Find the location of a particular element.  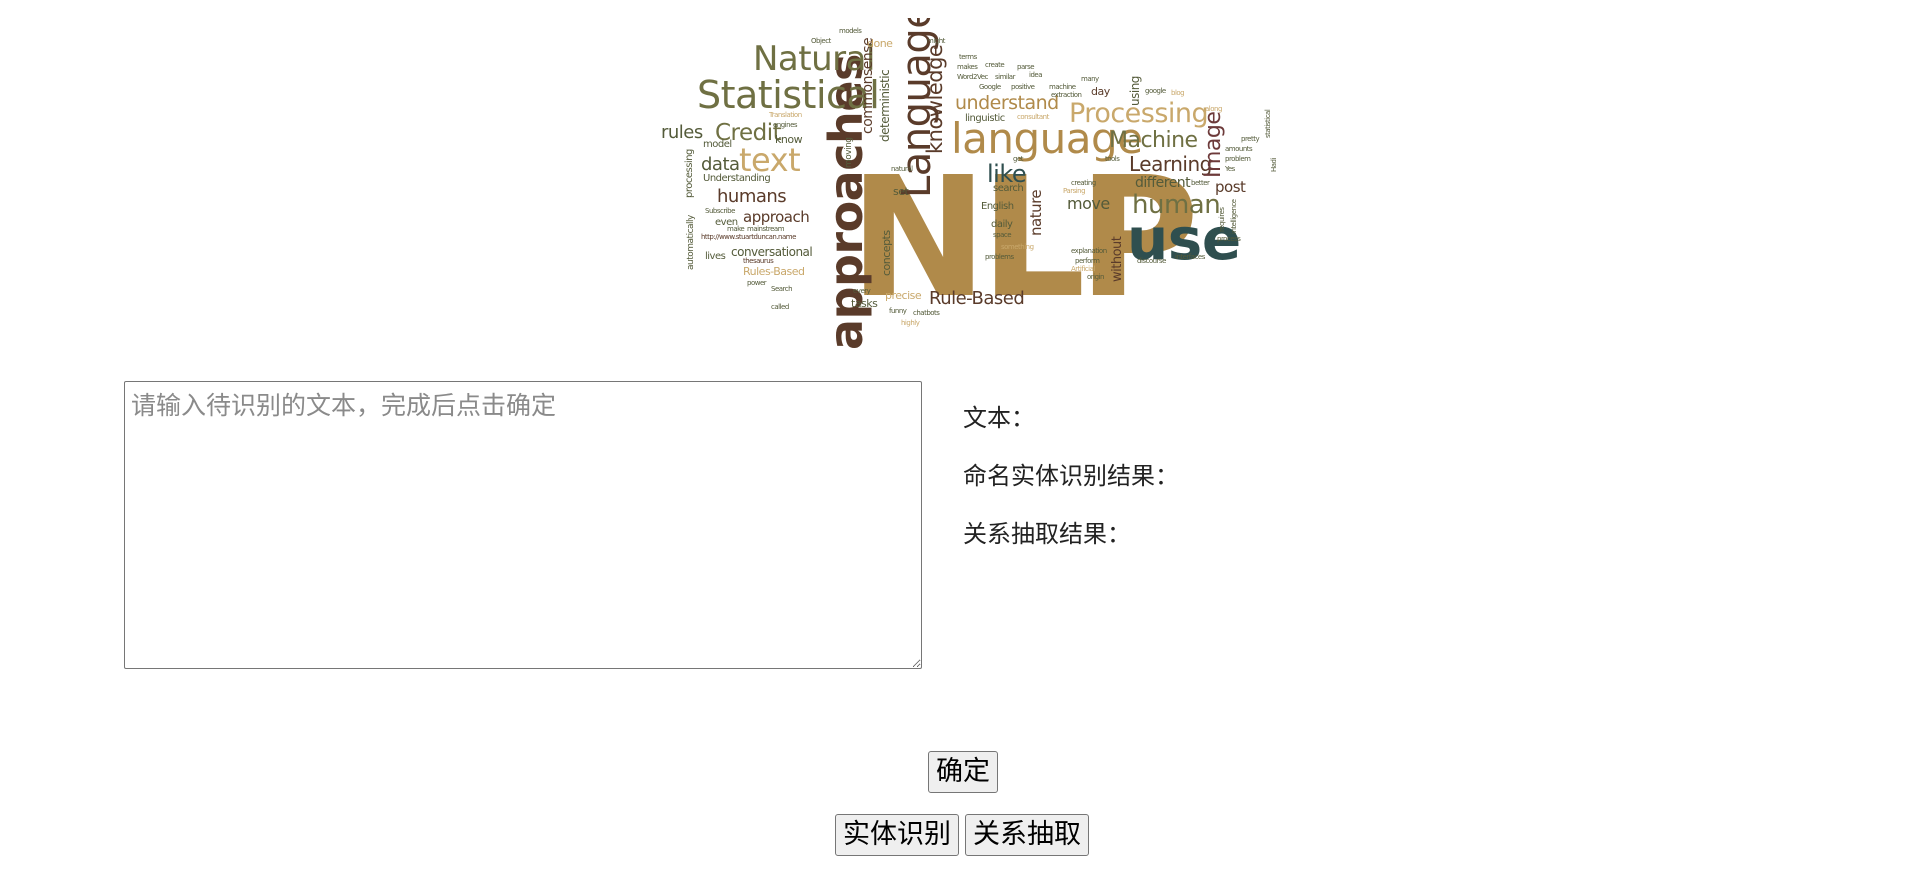

wordcloud-word: explanation is located at coordinates (1089, 251).